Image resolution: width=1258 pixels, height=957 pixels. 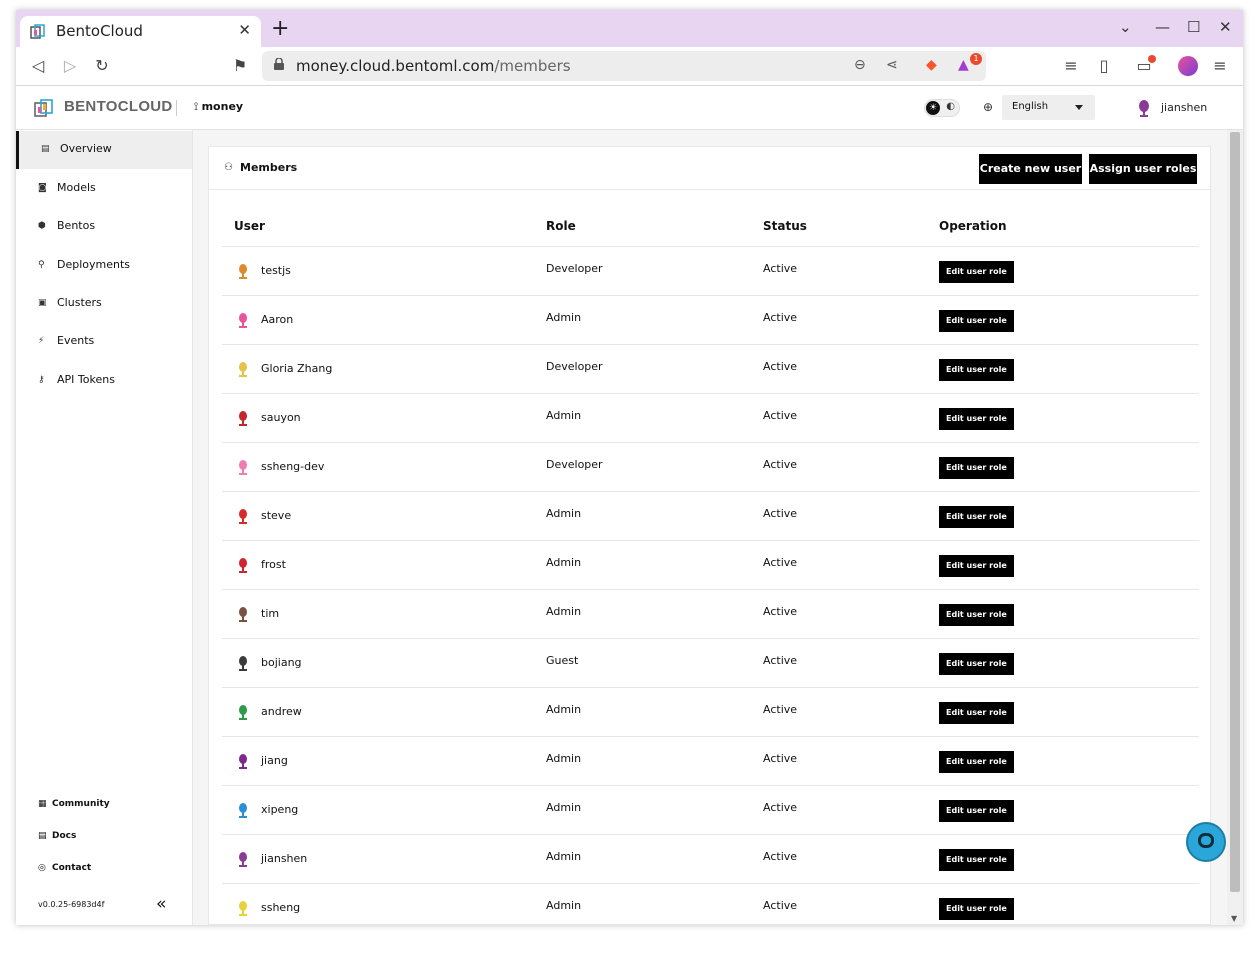 What do you see at coordinates (70, 66) in the screenshot?
I see `forward-icon: ▷` at bounding box center [70, 66].